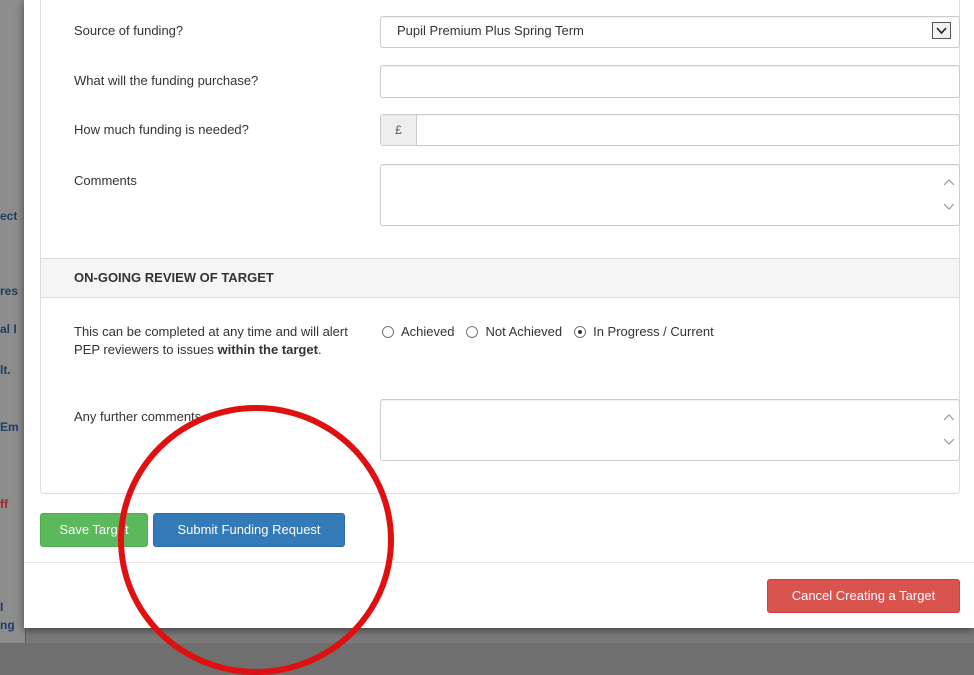 The height and width of the screenshot is (675, 974). I want to click on funding-needed-input: £, so click(670, 130).